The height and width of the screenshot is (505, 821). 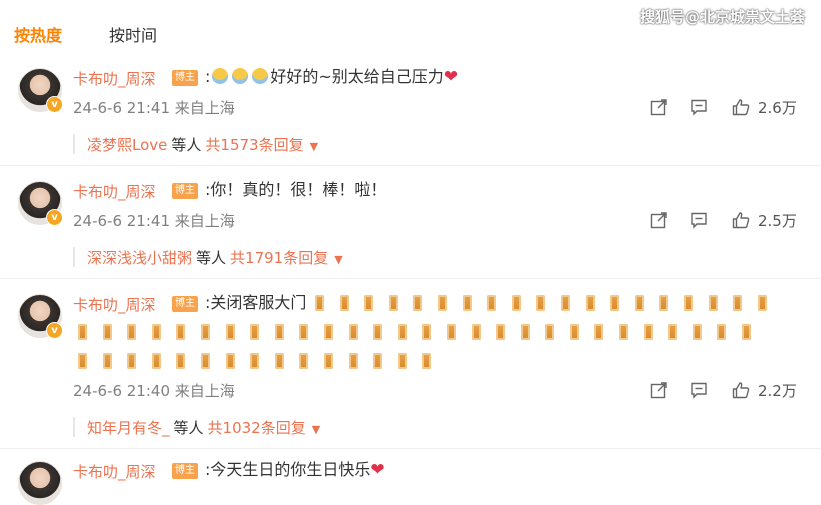 I want to click on reply-count-link: 共1573条回复, so click(x=254, y=145).